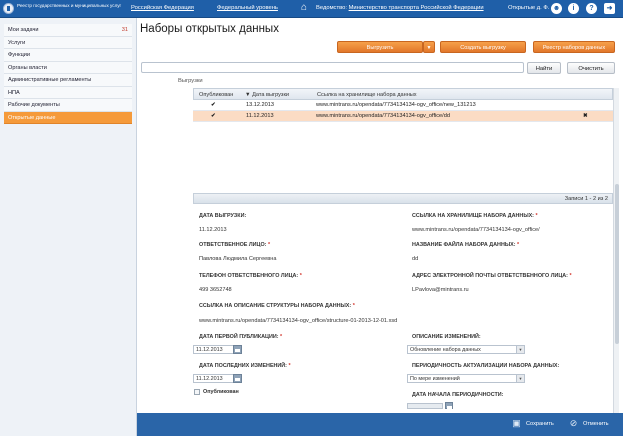 This screenshot has height=436, width=623. Describe the element at coordinates (429, 47) in the screenshot. I see `upload-dropdown-chevron-icon: ▼` at that location.